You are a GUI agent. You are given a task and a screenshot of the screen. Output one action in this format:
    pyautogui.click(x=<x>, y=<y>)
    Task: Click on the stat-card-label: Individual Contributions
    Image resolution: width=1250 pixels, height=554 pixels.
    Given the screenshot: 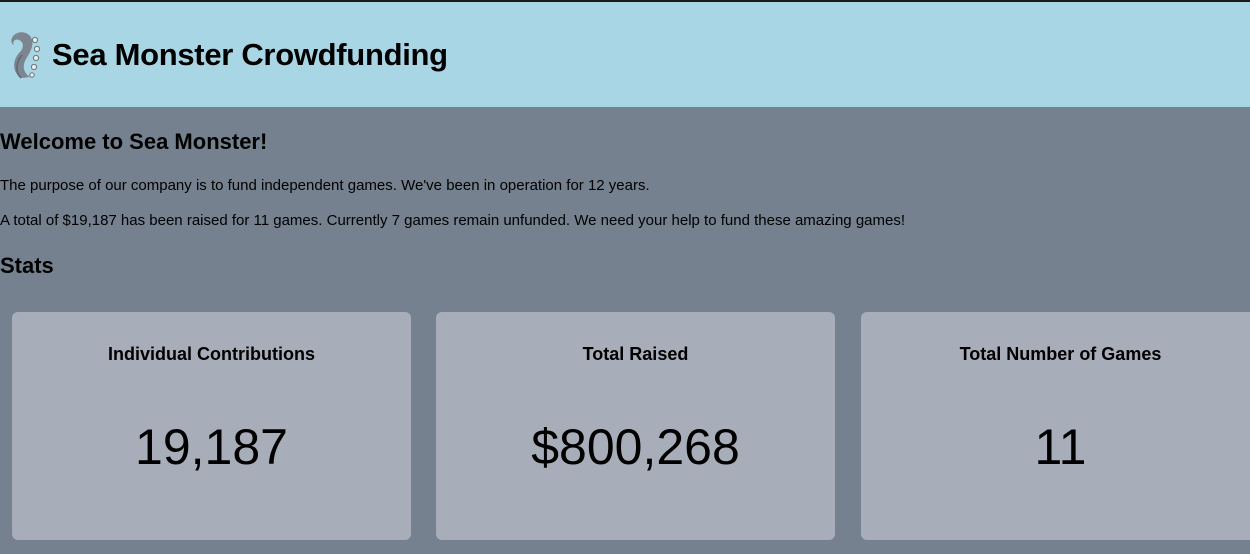 What is the action you would take?
    pyautogui.click(x=211, y=354)
    